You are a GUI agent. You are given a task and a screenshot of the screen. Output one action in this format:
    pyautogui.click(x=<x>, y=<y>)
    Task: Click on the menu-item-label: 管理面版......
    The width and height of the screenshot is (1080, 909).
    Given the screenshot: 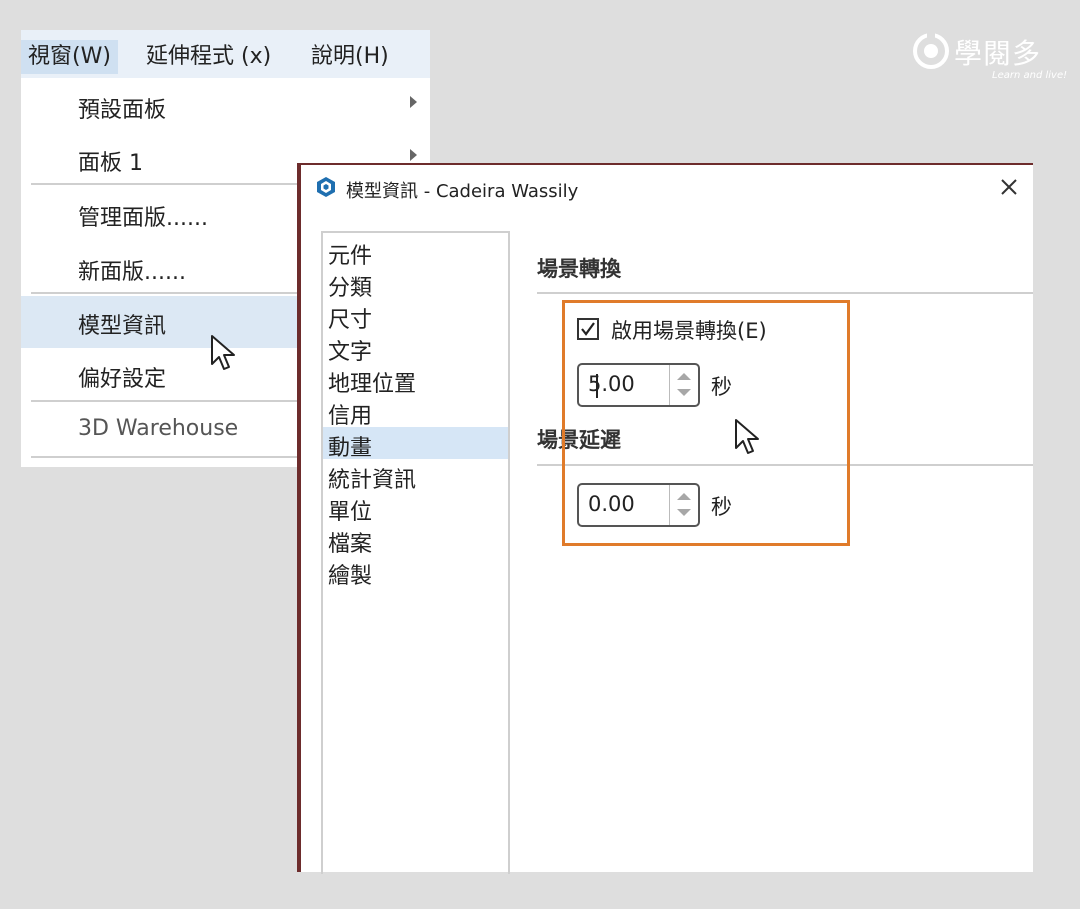 What is the action you would take?
    pyautogui.click(x=143, y=218)
    